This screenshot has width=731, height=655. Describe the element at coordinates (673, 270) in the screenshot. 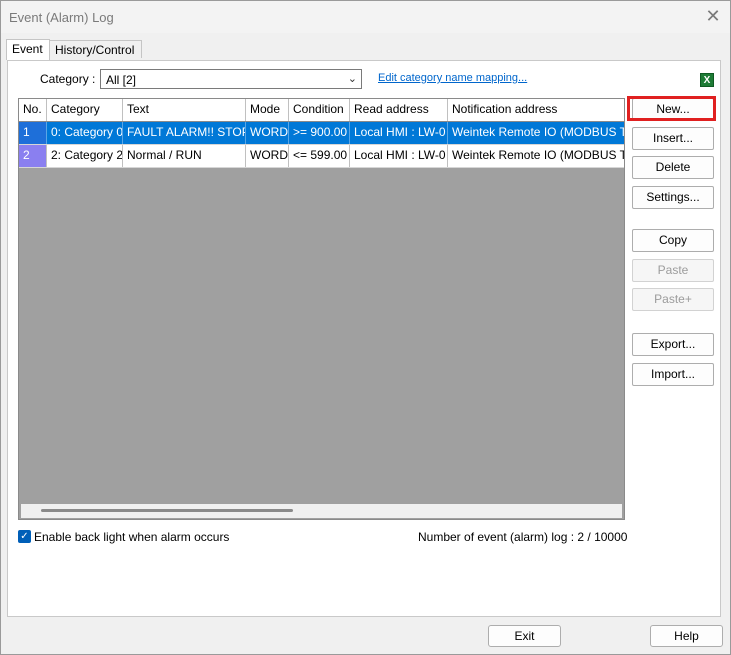

I see `paste-button: Paste` at that location.